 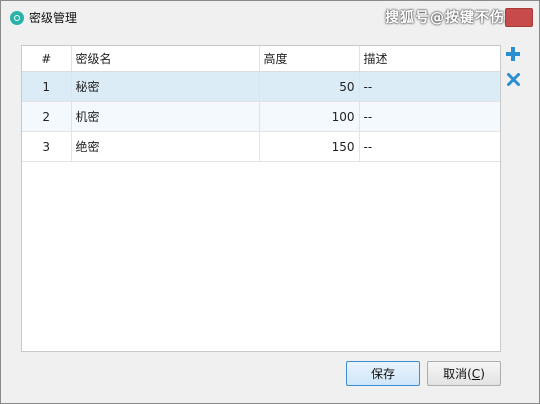 I want to click on cancel-mnemonic: C, so click(x=476, y=373).